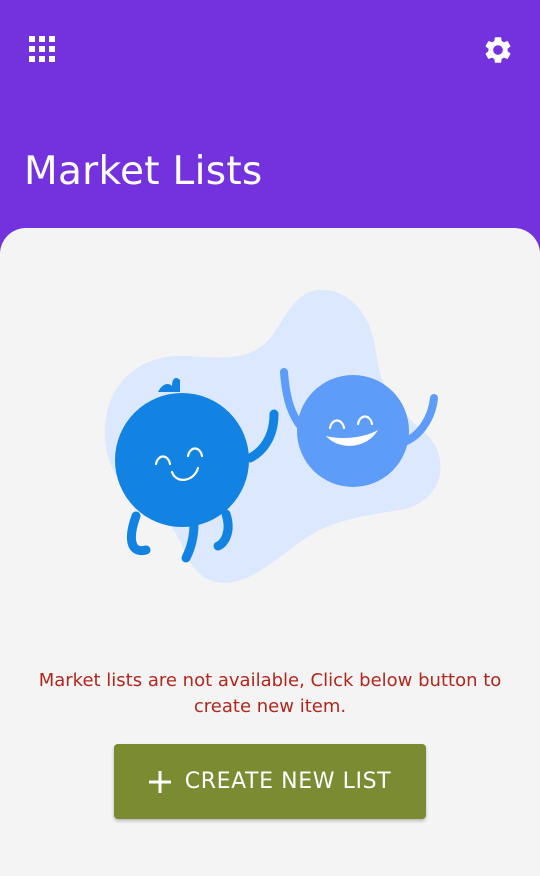 The image size is (540, 876). What do you see at coordinates (143, 171) in the screenshot?
I see `page-title: Market Lists` at bounding box center [143, 171].